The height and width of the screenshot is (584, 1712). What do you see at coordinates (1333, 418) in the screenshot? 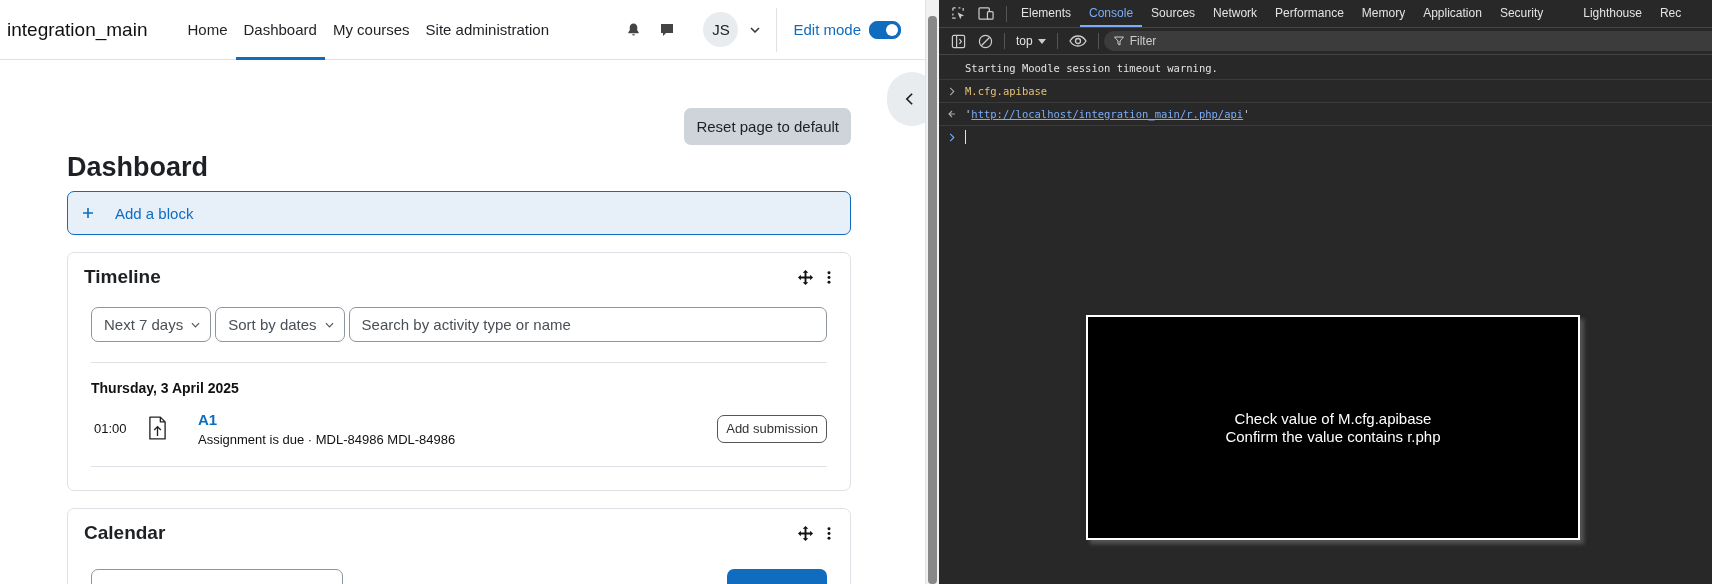
I see `caption-text: Check value of M.cfg.apibase` at bounding box center [1333, 418].